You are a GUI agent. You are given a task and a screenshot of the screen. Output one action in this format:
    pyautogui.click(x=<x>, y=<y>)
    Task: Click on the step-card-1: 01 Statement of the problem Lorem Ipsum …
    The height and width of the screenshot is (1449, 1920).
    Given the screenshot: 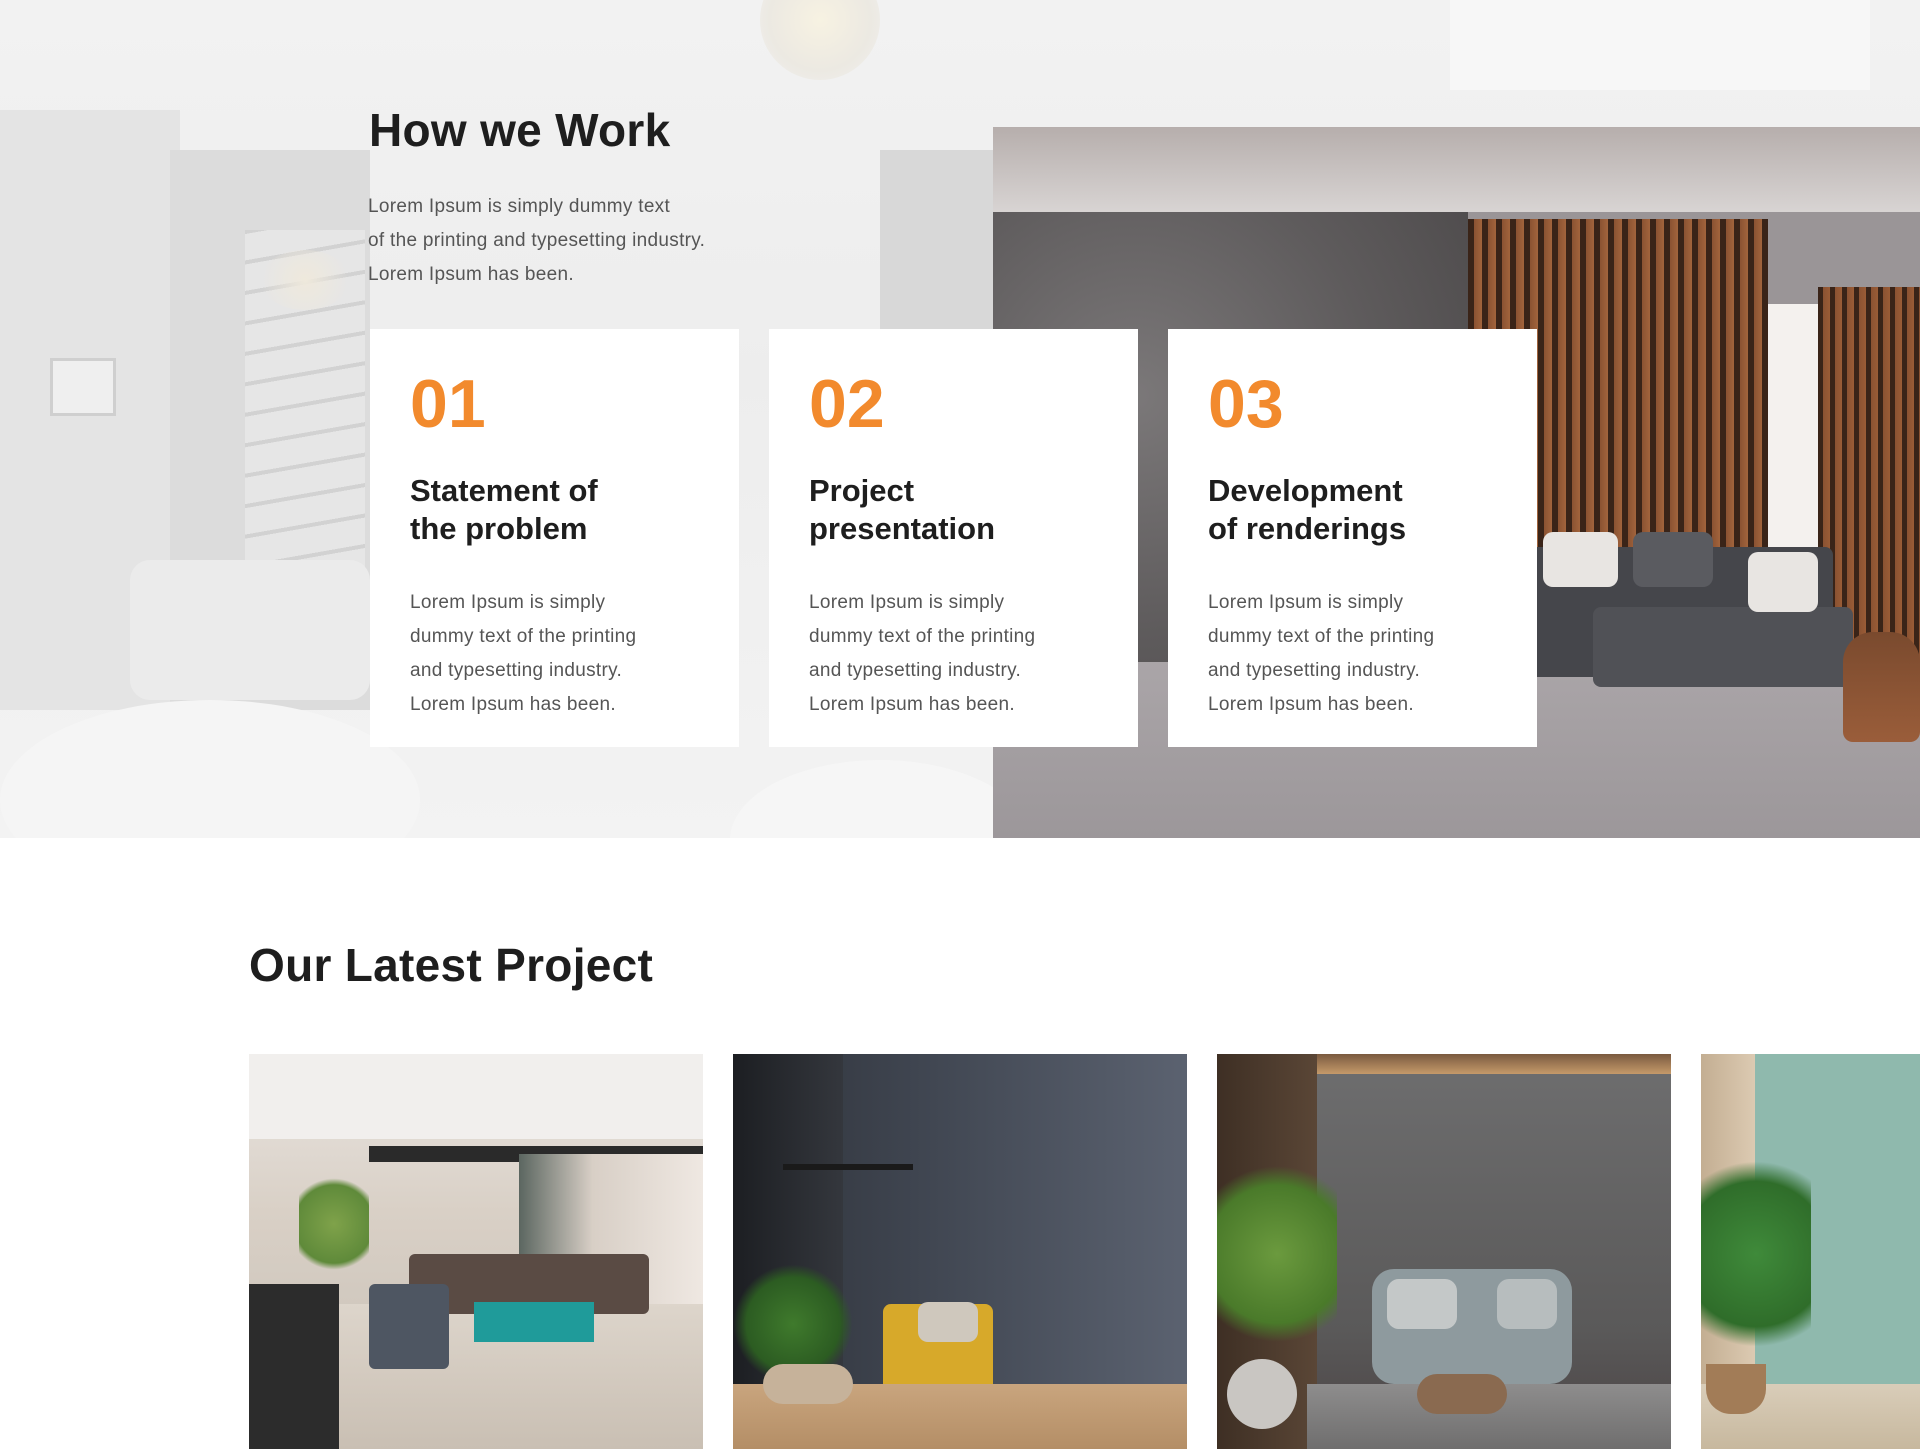 What is the action you would take?
    pyautogui.click(x=554, y=538)
    